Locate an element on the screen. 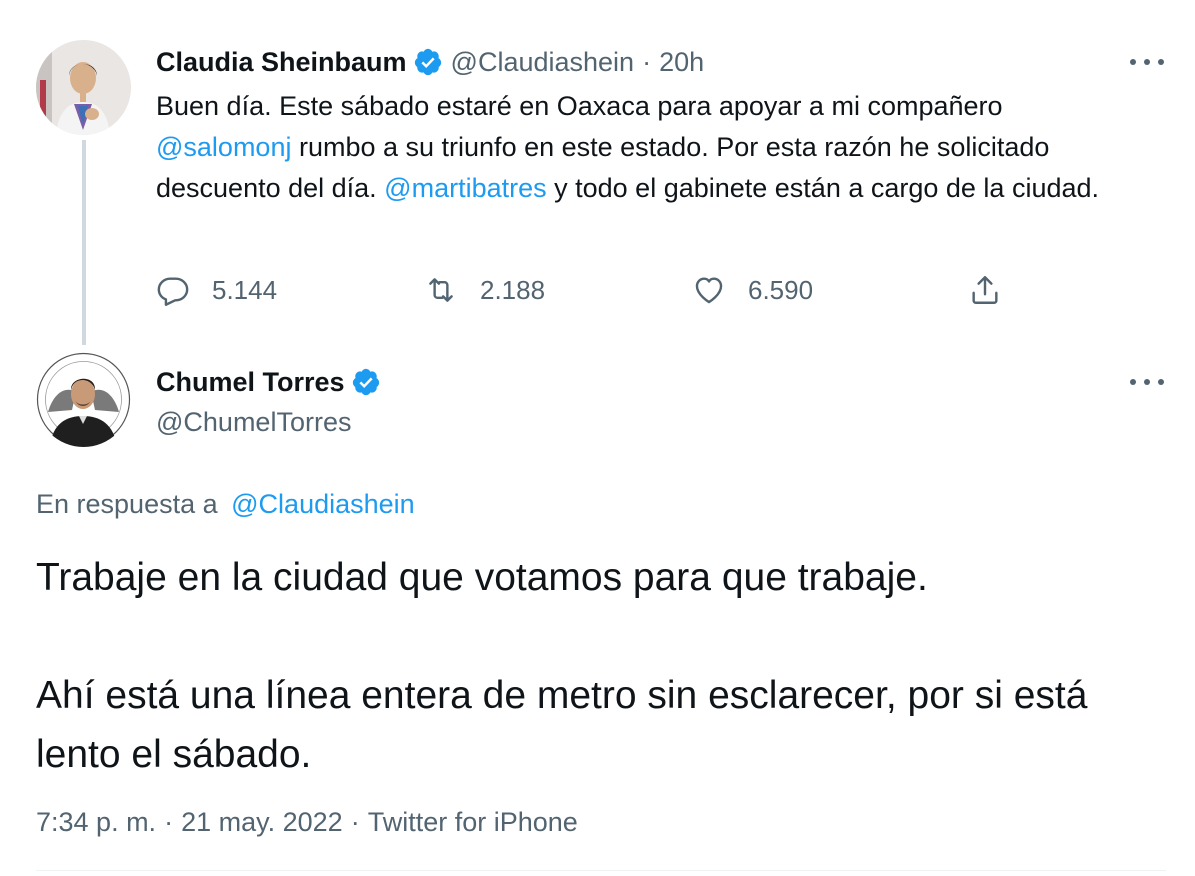 This screenshot has width=1195, height=876. like-count: 6.590 is located at coordinates (781, 289).